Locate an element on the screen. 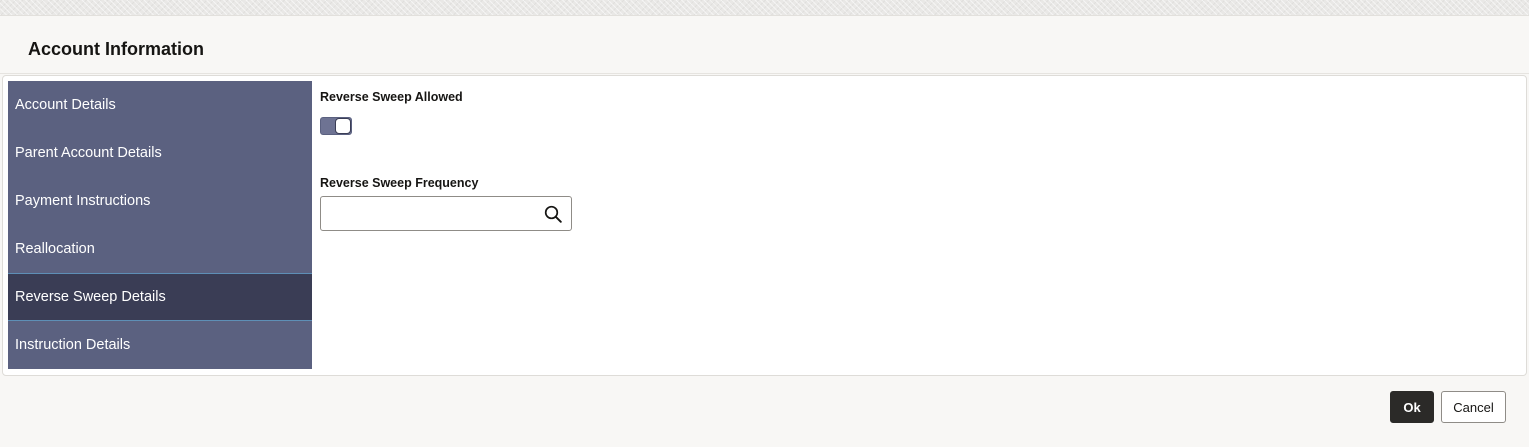 The width and height of the screenshot is (1529, 447). reverse-sweep-frequency-input is located at coordinates (431, 213).